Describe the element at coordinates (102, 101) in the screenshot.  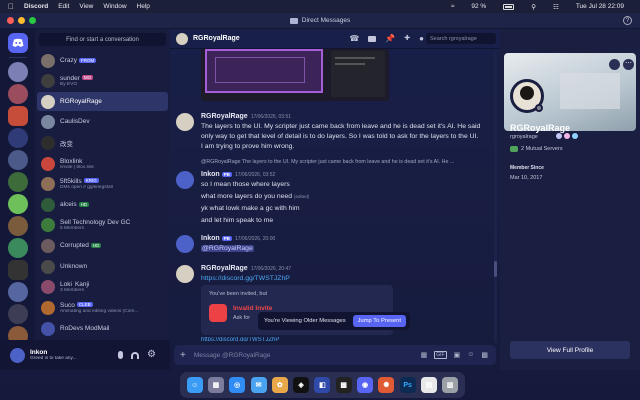
I see `dm-item: RGRoyalRage` at that location.